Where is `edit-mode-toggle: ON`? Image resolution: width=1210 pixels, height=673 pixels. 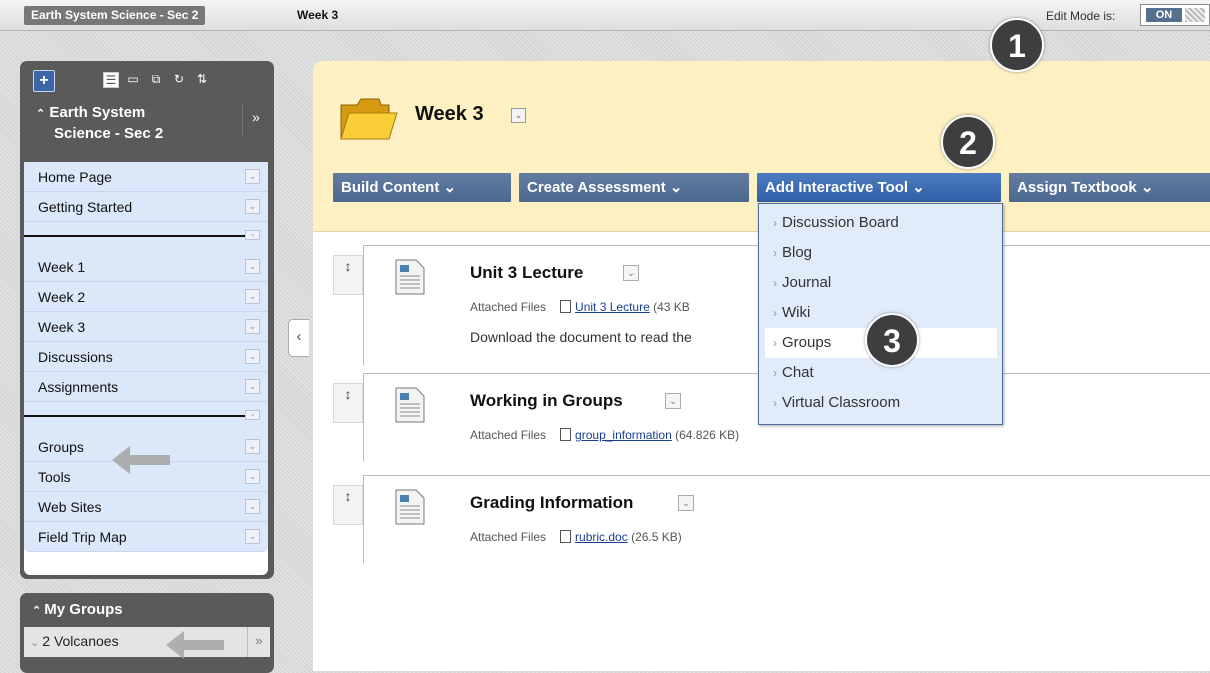
edit-mode-toggle: ON is located at coordinates (1175, 15).